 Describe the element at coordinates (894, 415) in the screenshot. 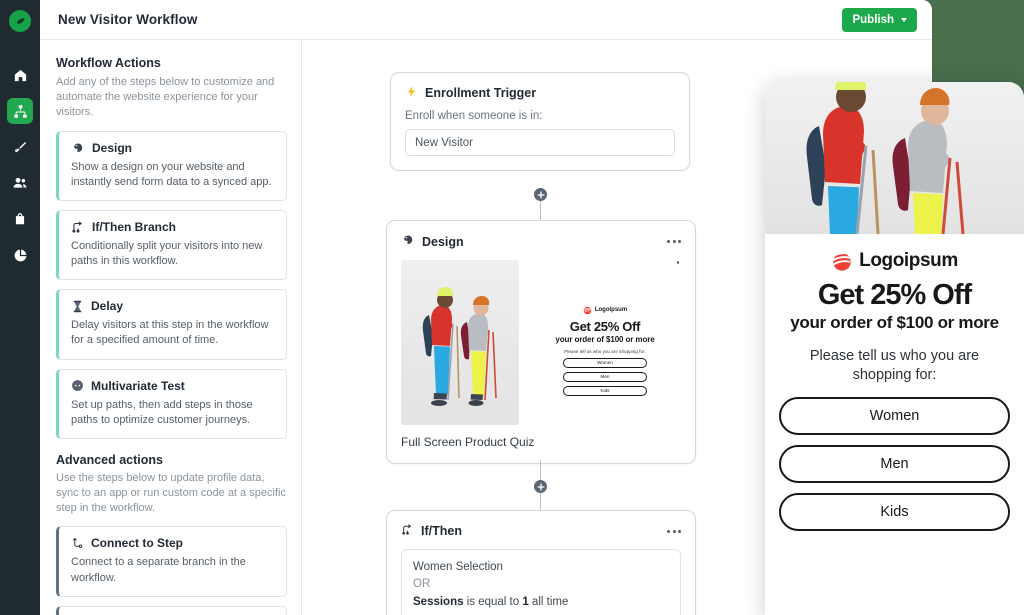

I see `preview-option-women: Women` at that location.